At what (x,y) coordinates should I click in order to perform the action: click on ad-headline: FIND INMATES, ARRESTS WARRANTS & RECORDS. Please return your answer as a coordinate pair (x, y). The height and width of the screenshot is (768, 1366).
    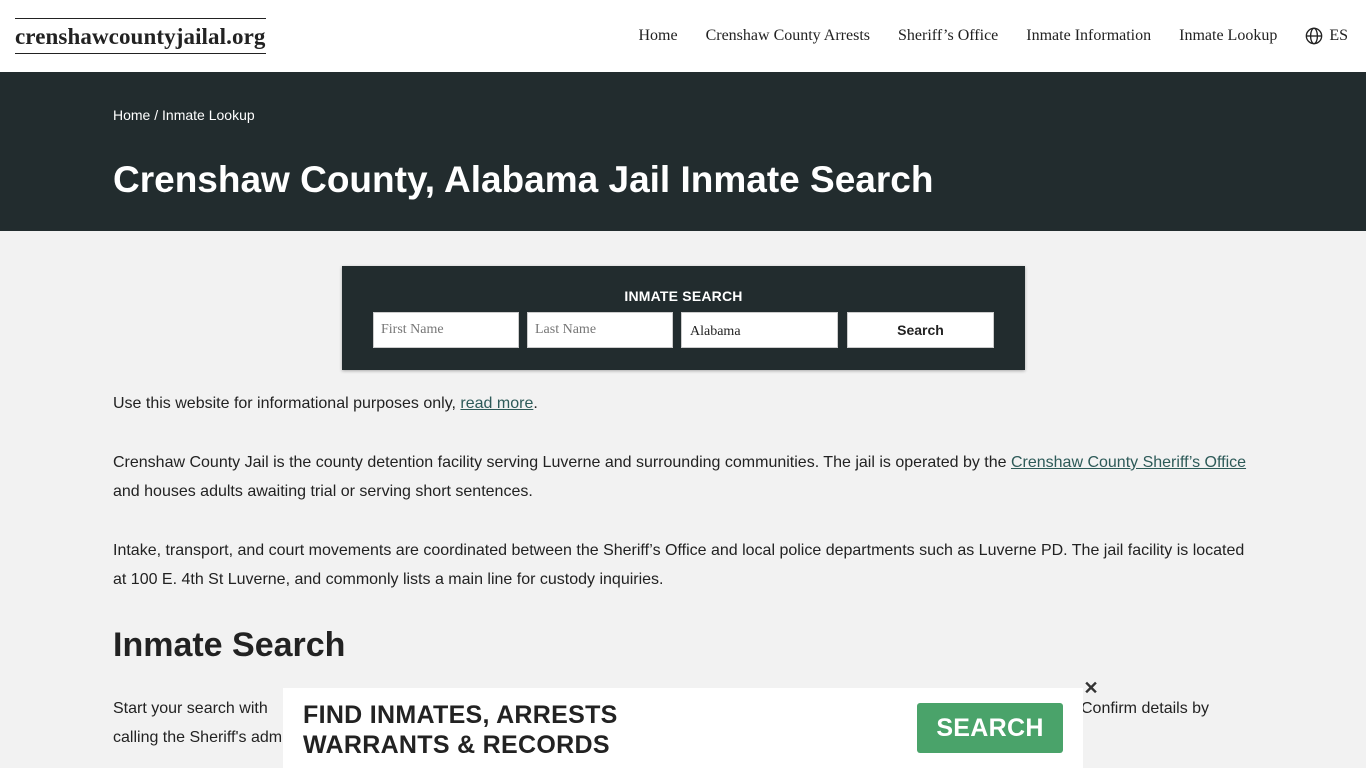
    Looking at the image, I should click on (460, 730).